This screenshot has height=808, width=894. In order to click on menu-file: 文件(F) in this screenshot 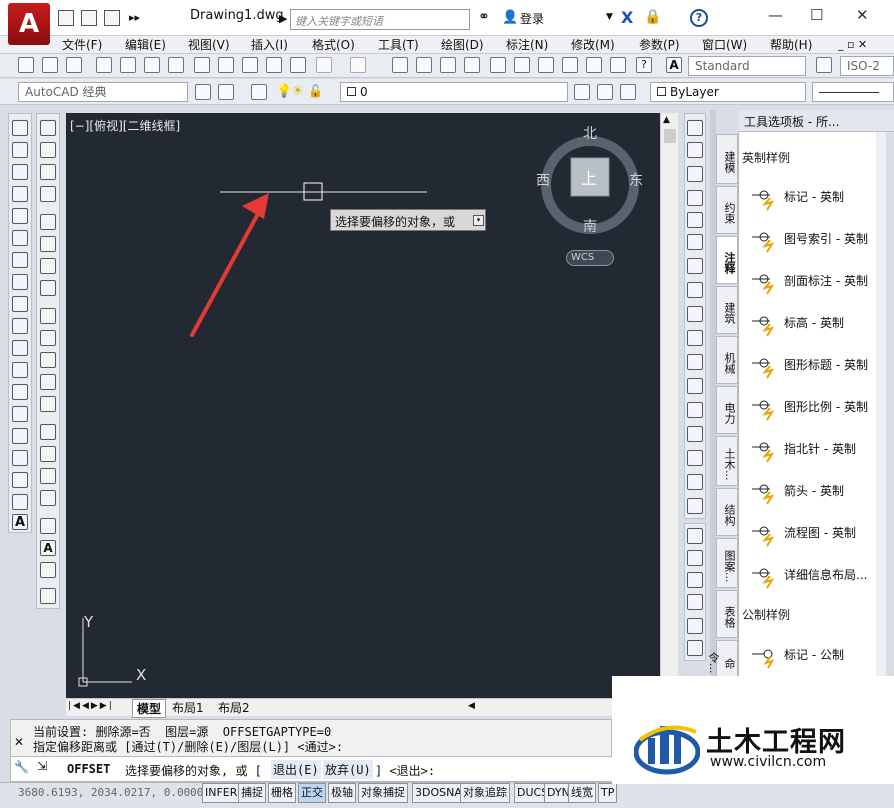, I will do `click(82, 45)`.